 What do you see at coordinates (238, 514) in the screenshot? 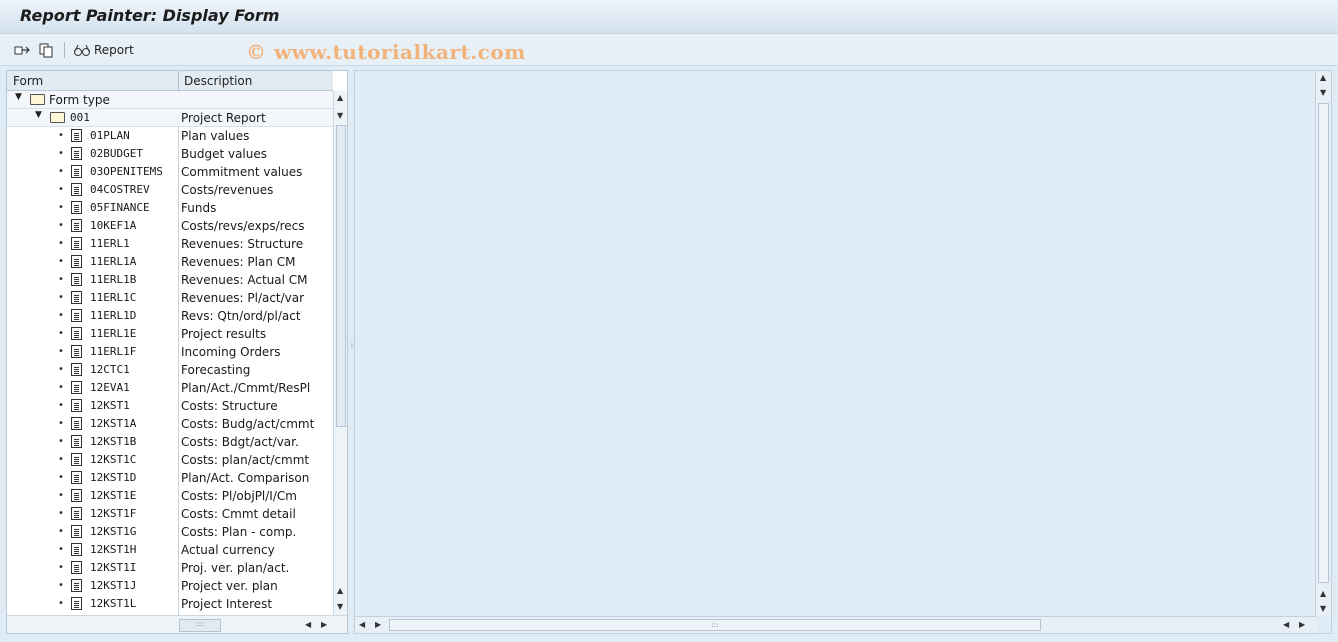
I see `form-description: Costs: Cmmt detail` at bounding box center [238, 514].